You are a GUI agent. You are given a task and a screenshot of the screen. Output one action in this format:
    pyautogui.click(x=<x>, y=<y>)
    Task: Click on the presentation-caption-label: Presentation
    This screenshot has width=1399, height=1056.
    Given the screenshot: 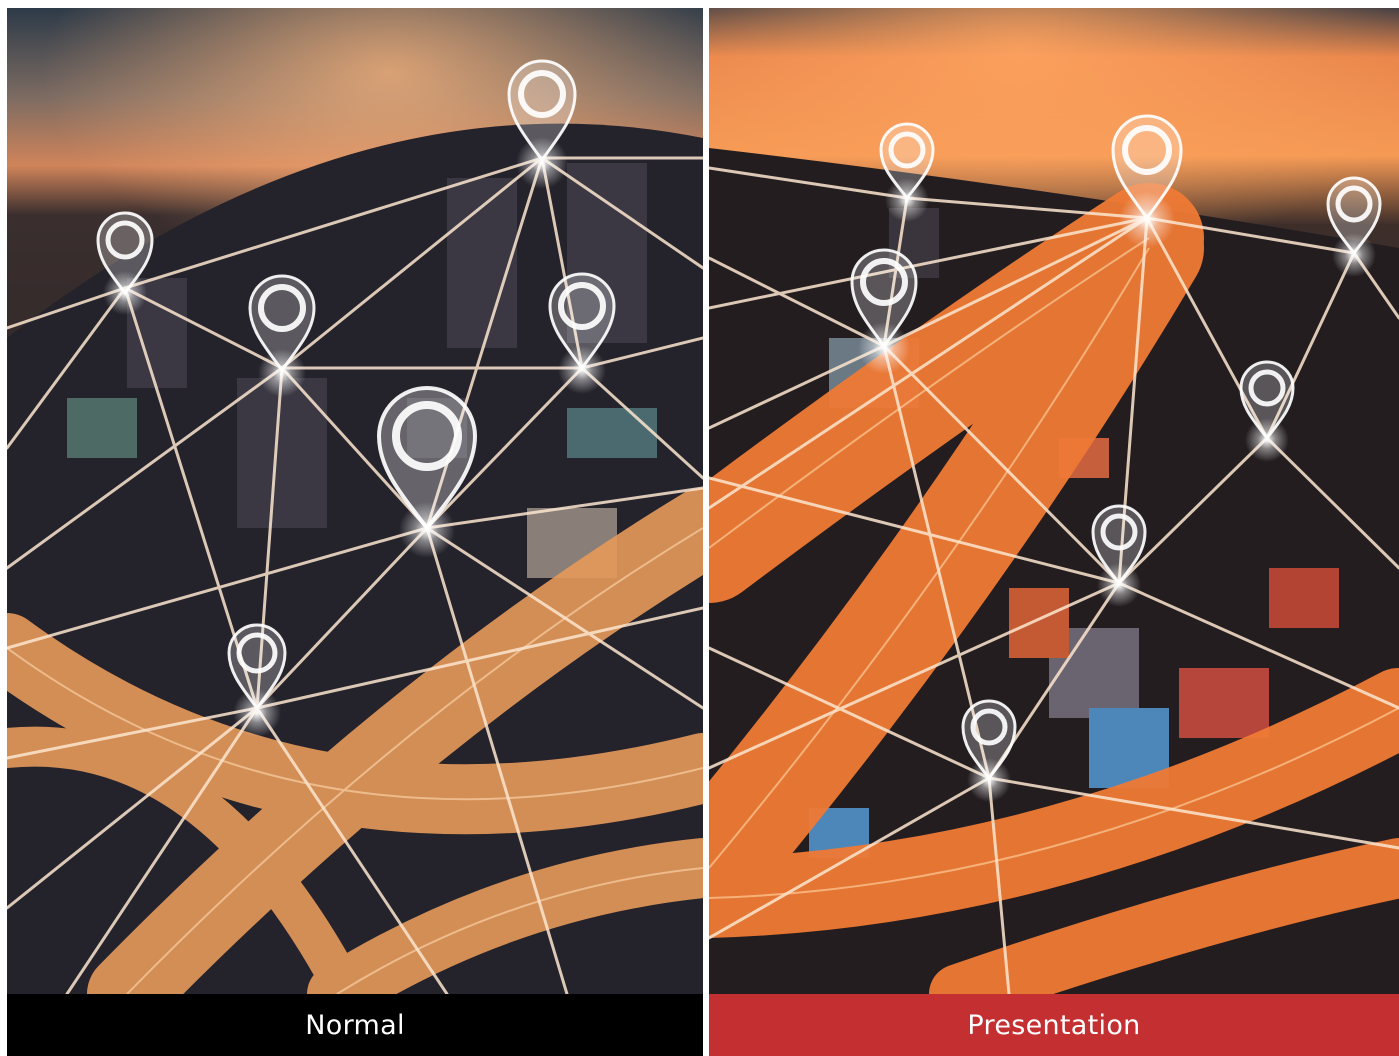 What is the action you would take?
    pyautogui.click(x=1054, y=1025)
    